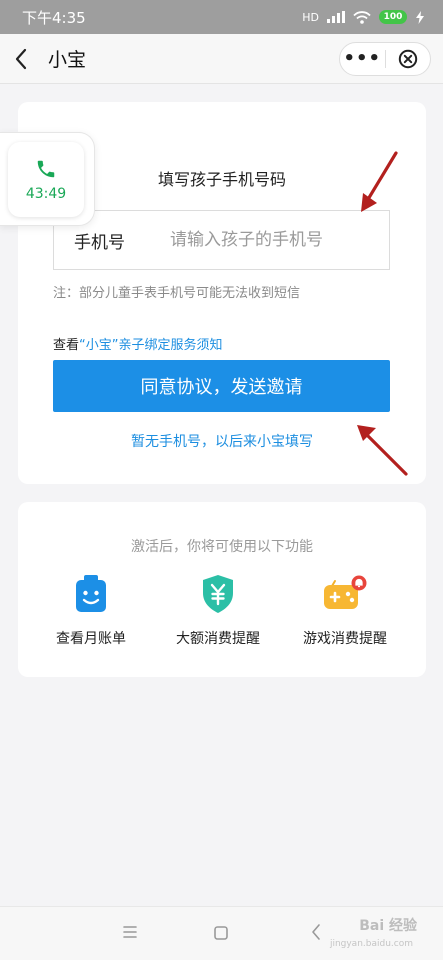 The image size is (443, 960). What do you see at coordinates (222, 441) in the screenshot?
I see `fill-later-link: 暂无手机号，以后来小宝填写` at bounding box center [222, 441].